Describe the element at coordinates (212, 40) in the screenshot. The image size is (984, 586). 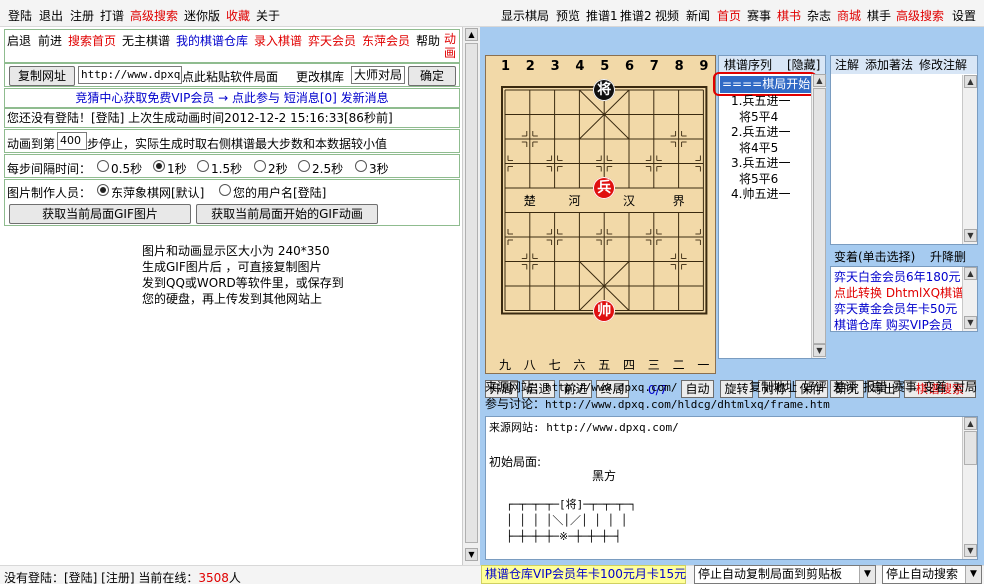
I see `nav-my-library: 我的棋谱仓库` at that location.